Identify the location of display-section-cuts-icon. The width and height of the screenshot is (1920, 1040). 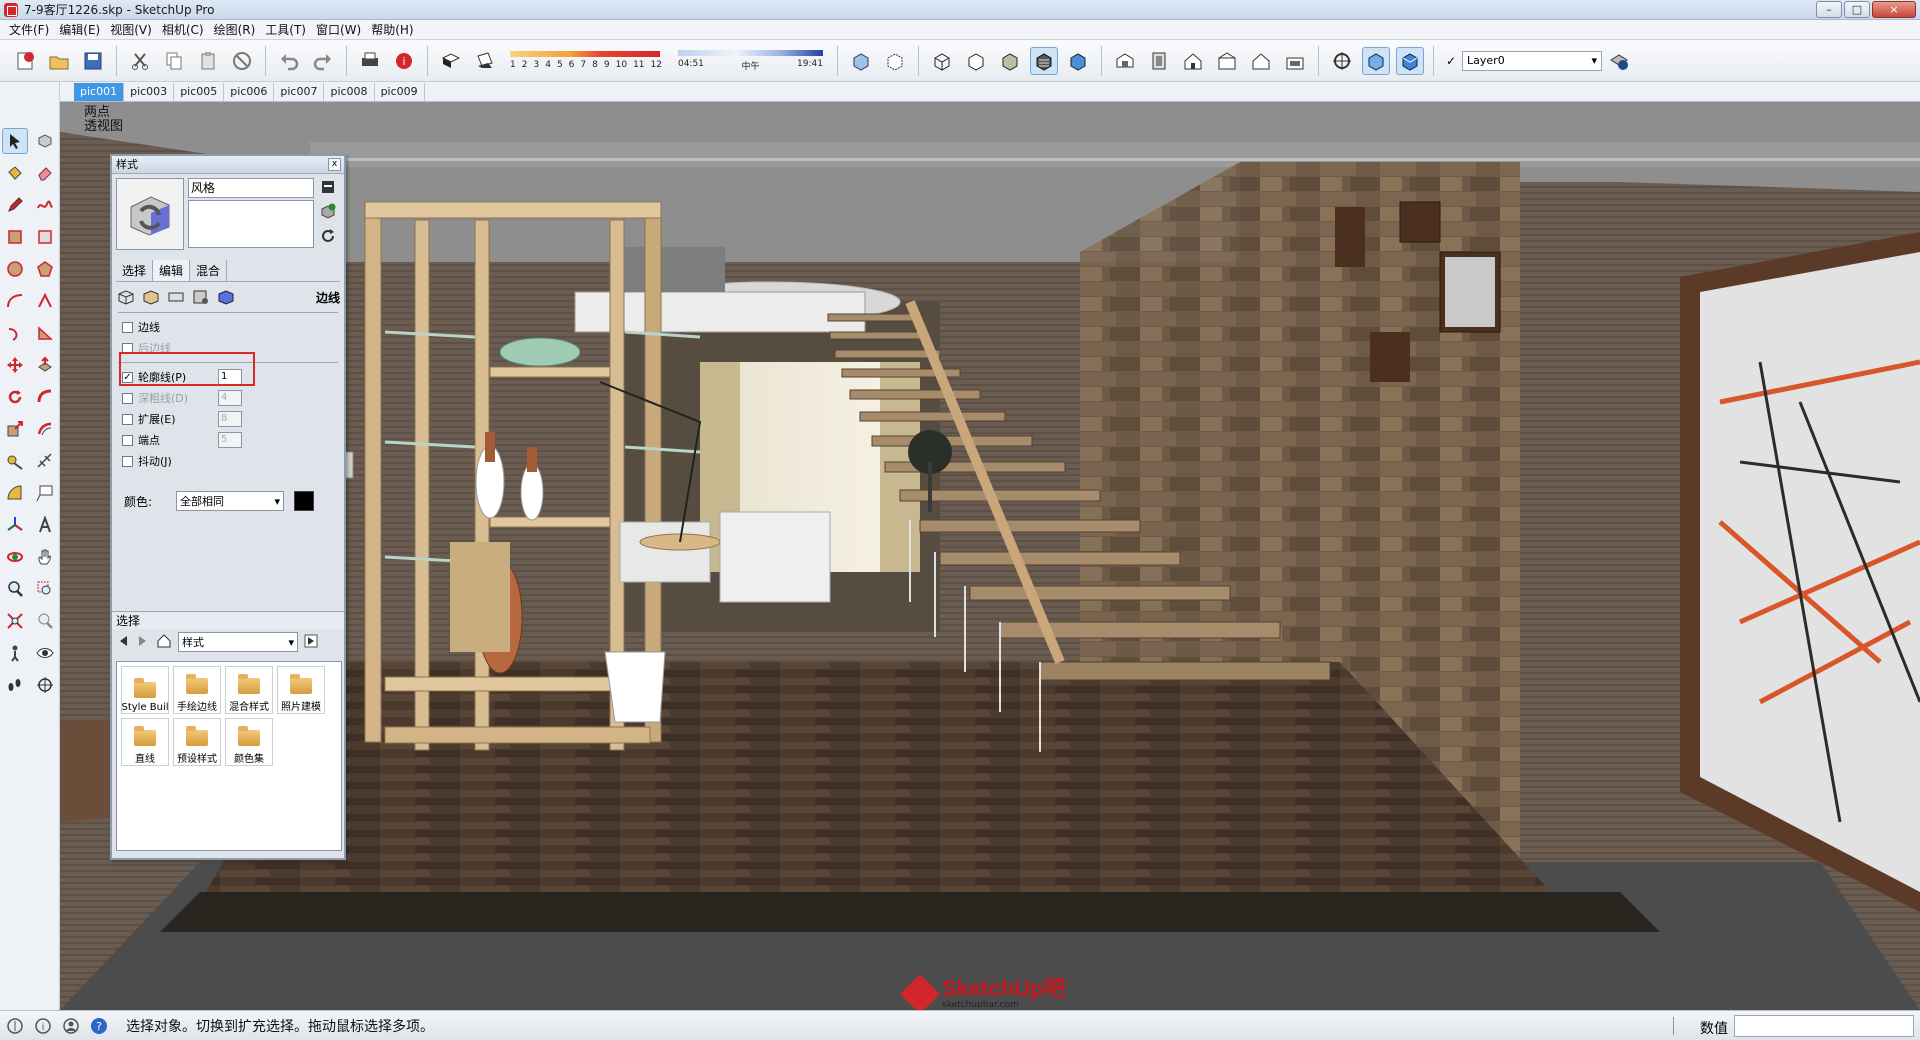
(1409, 60).